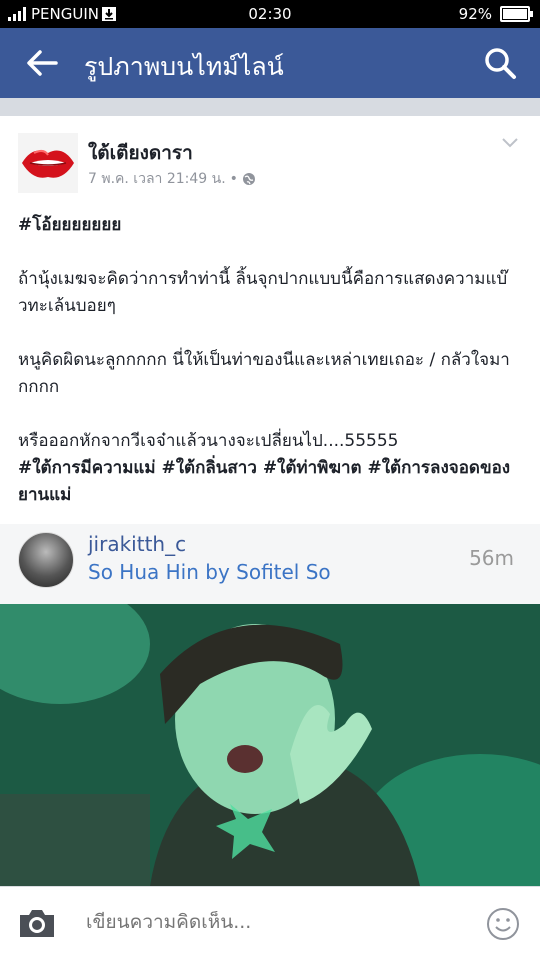  What do you see at coordinates (184, 66) in the screenshot?
I see `page-title: รูปภาพบนไทม์ไลน์` at bounding box center [184, 66].